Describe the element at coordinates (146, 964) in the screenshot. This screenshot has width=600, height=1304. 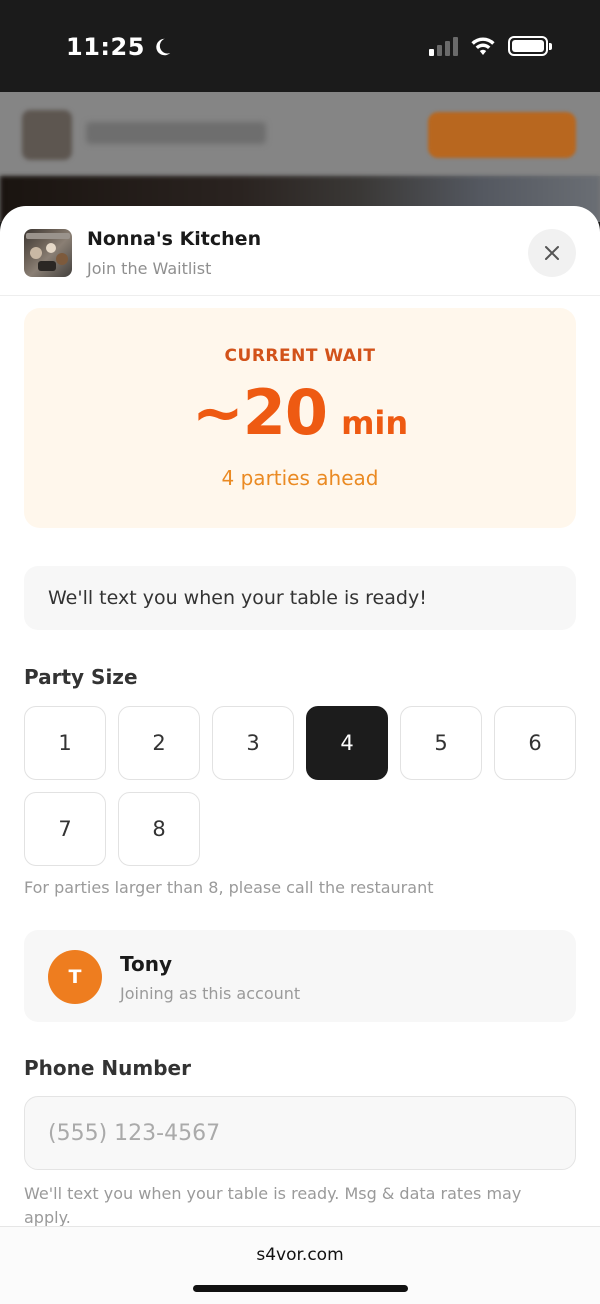
I see `account-name: Tony` at that location.